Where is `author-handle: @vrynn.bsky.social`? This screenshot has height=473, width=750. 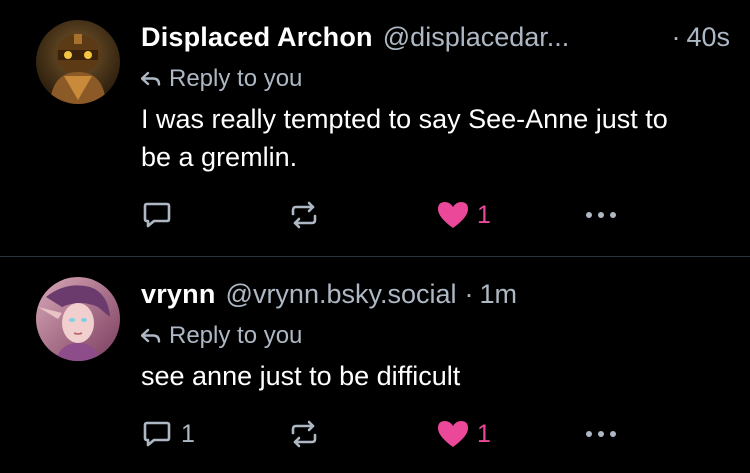 author-handle: @vrynn.bsky.social is located at coordinates (341, 294).